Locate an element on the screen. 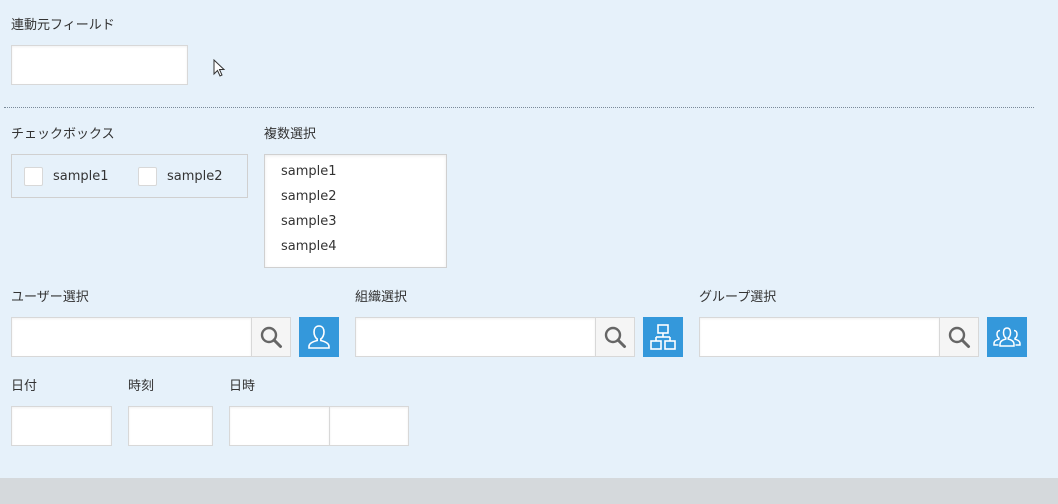  group-search-button is located at coordinates (959, 337).